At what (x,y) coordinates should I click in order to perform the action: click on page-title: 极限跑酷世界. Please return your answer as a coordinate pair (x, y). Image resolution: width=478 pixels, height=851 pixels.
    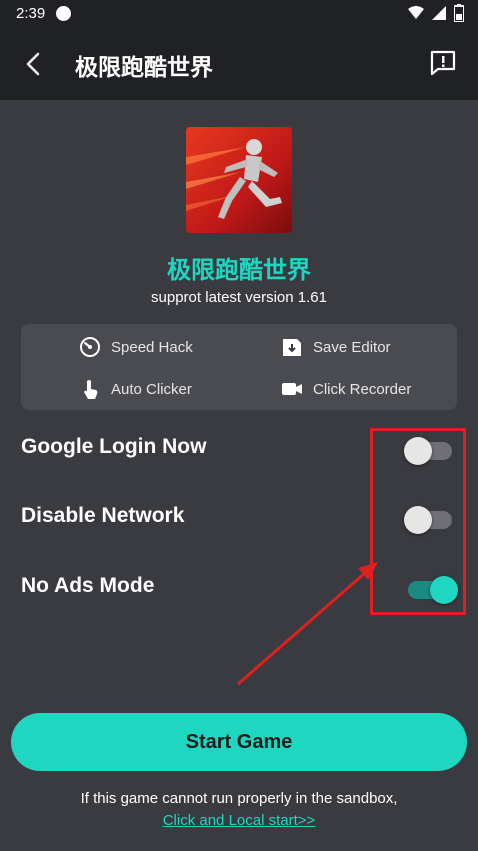
    Looking at the image, I should click on (144, 67).